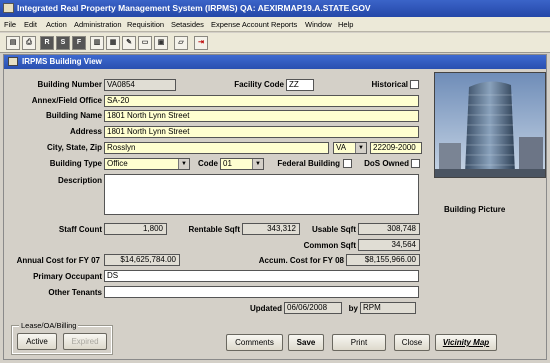  Describe the element at coordinates (383, 260) in the screenshot. I see `accum-cost-field: $8,155,966.00` at that location.